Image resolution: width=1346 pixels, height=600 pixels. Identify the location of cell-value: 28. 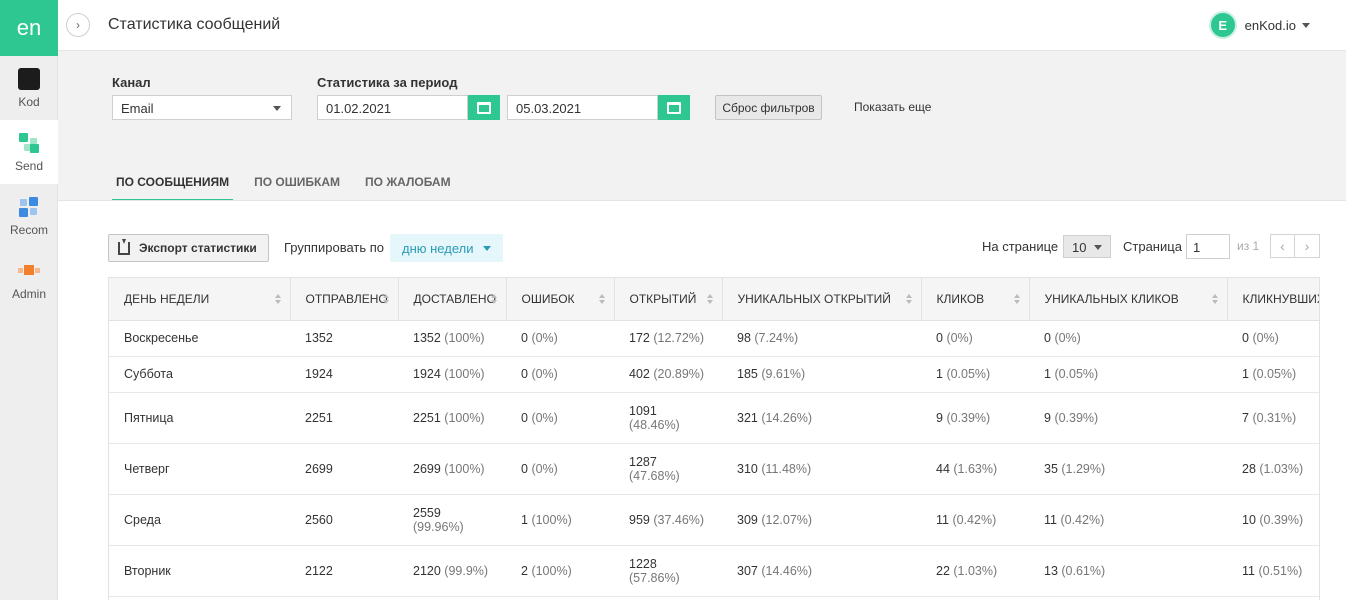
(1249, 468).